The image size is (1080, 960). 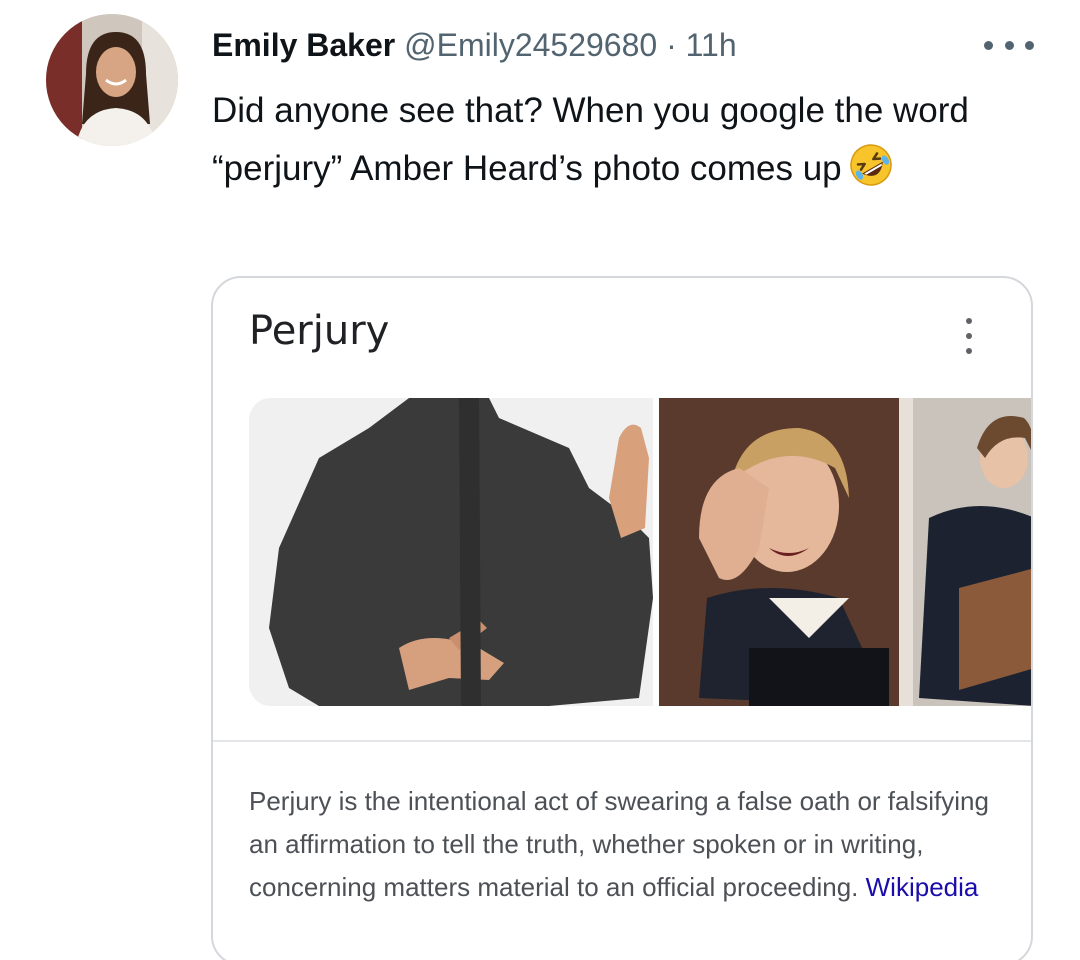 What do you see at coordinates (969, 336) in the screenshot?
I see `more-vertical-icon` at bounding box center [969, 336].